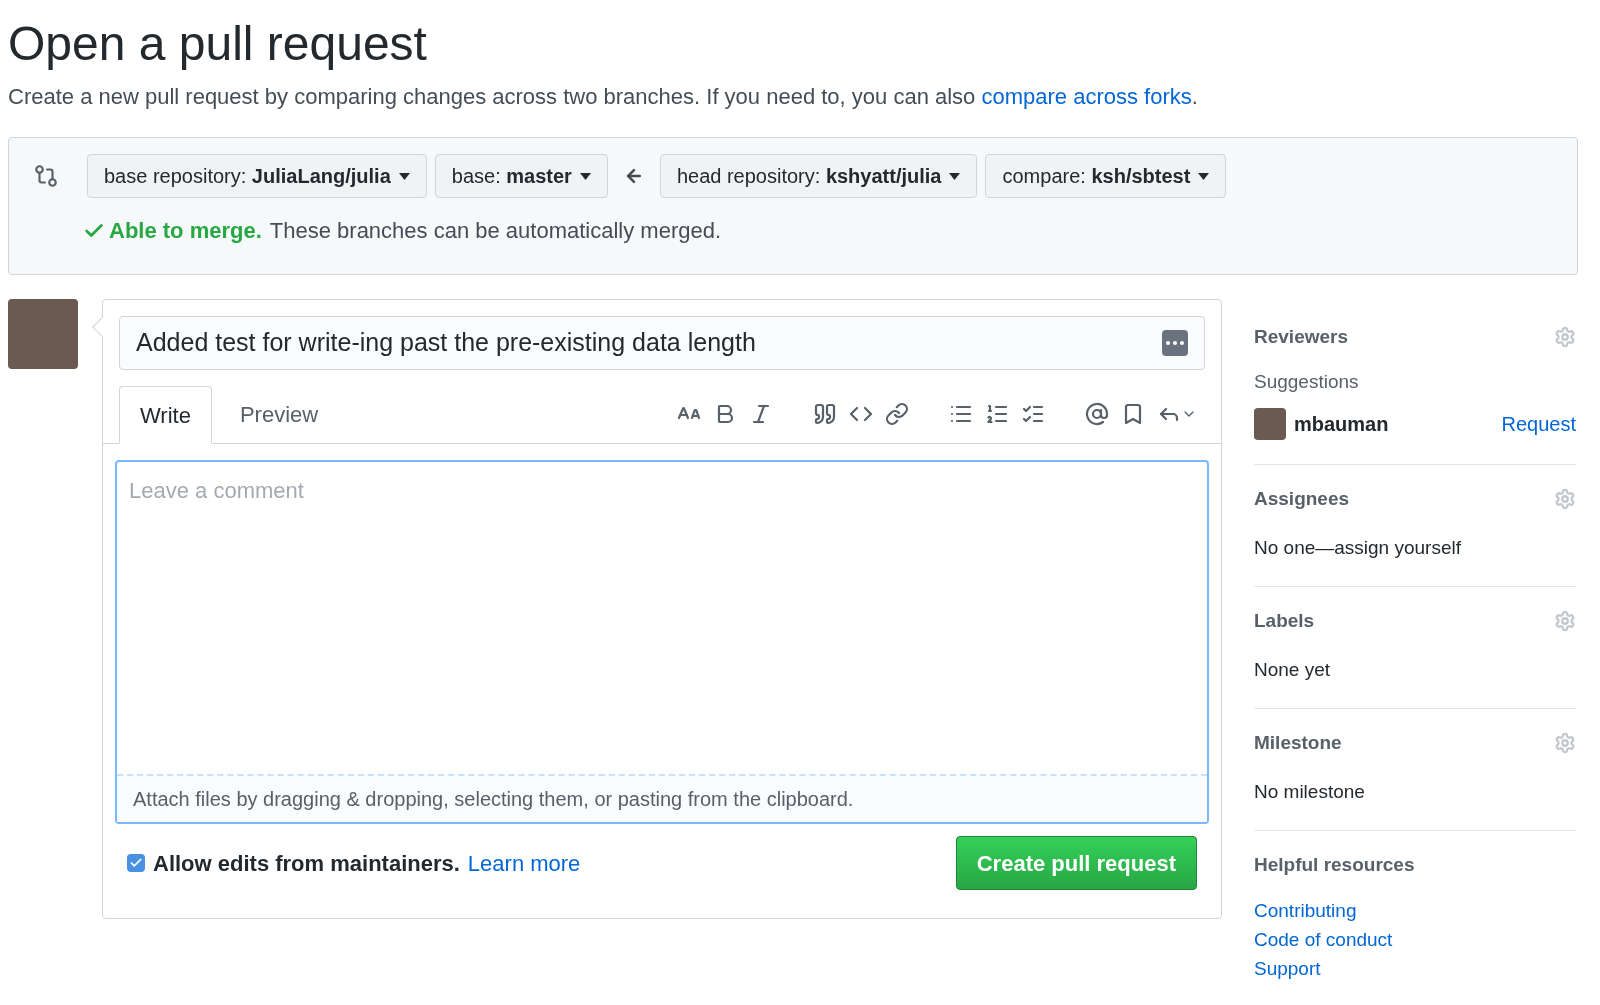  I want to click on section-heading: Assignees, so click(1302, 499).